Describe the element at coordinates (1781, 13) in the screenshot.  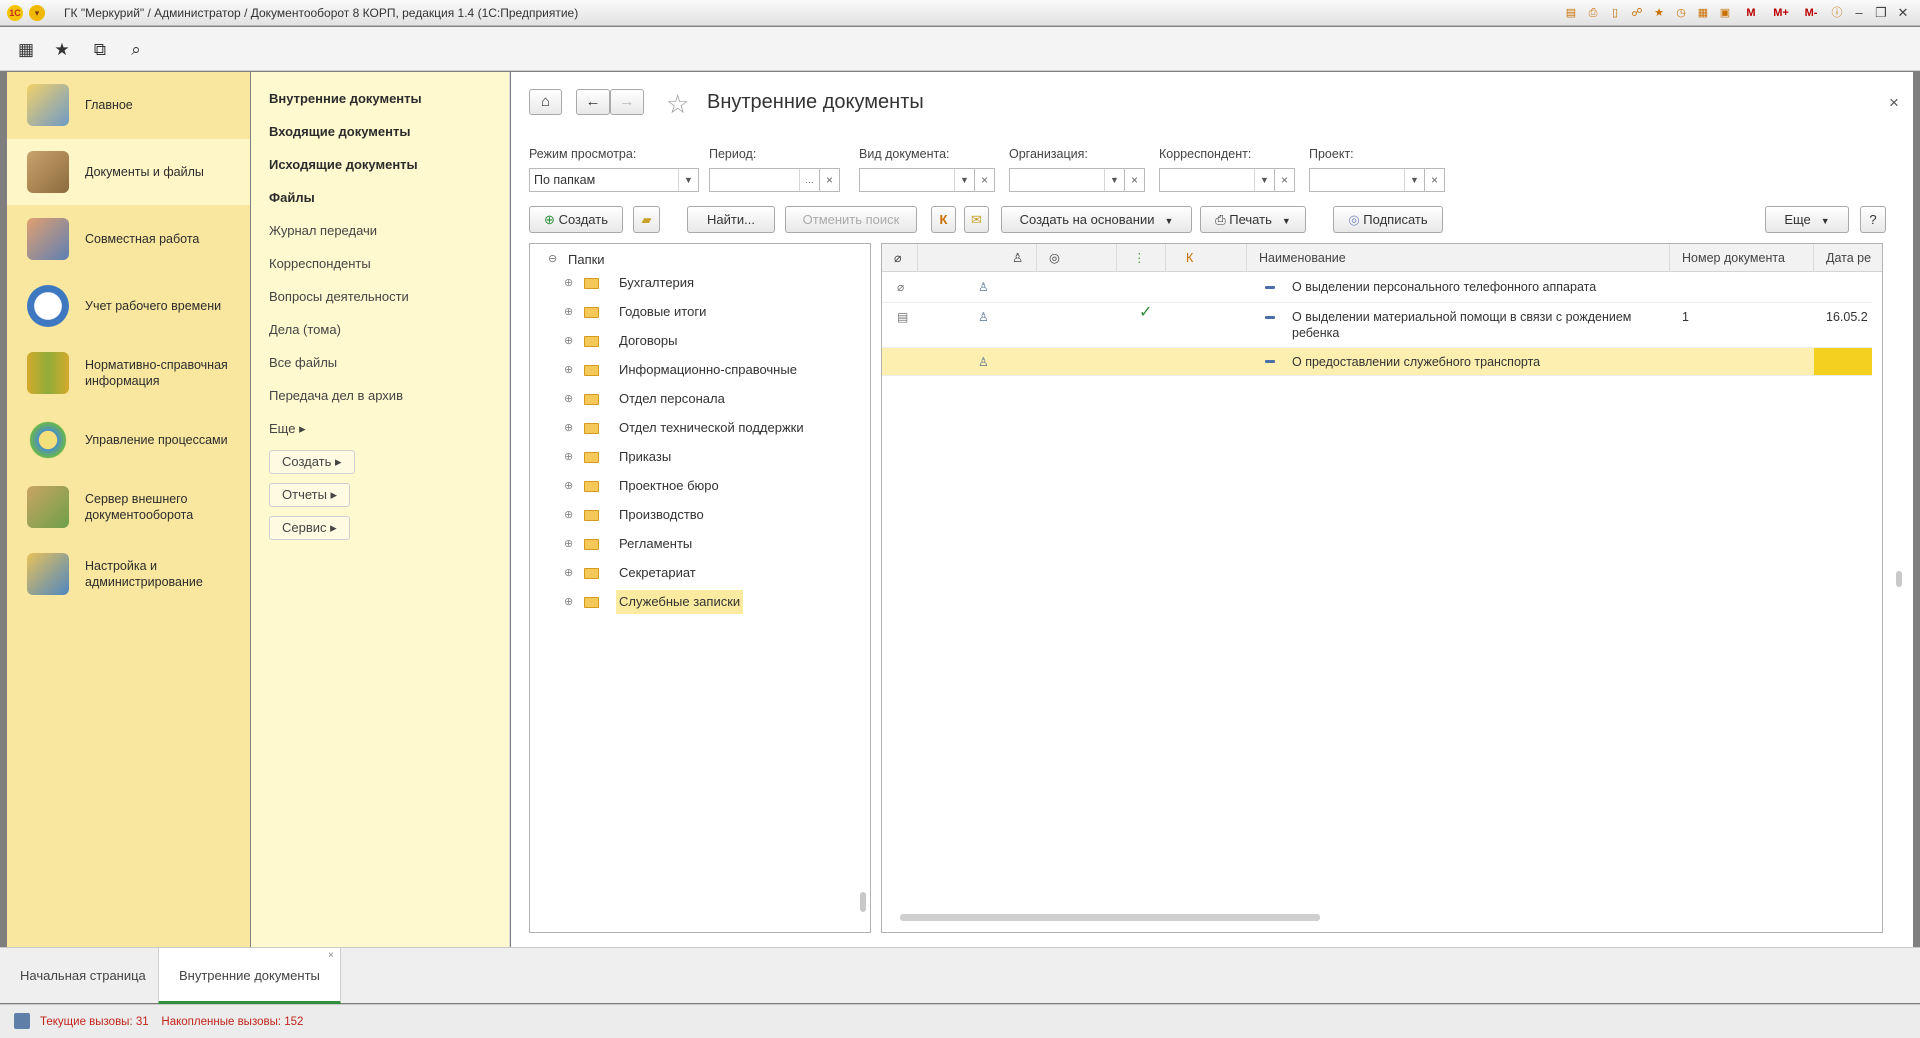
I see `memory-plus-button: M+` at that location.